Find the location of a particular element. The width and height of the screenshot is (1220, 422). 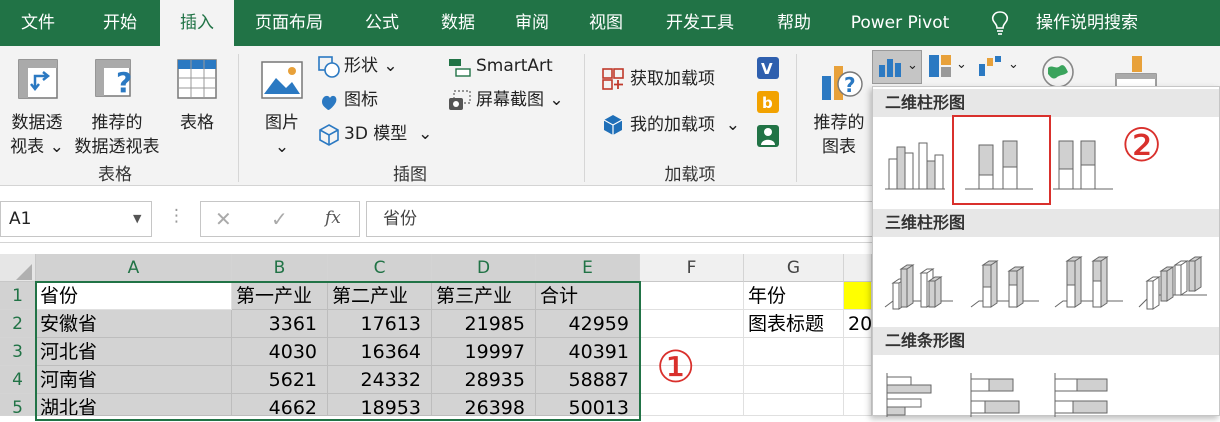

recommended-charts-button: ? 推荐的 图表 is located at coordinates (839, 109).